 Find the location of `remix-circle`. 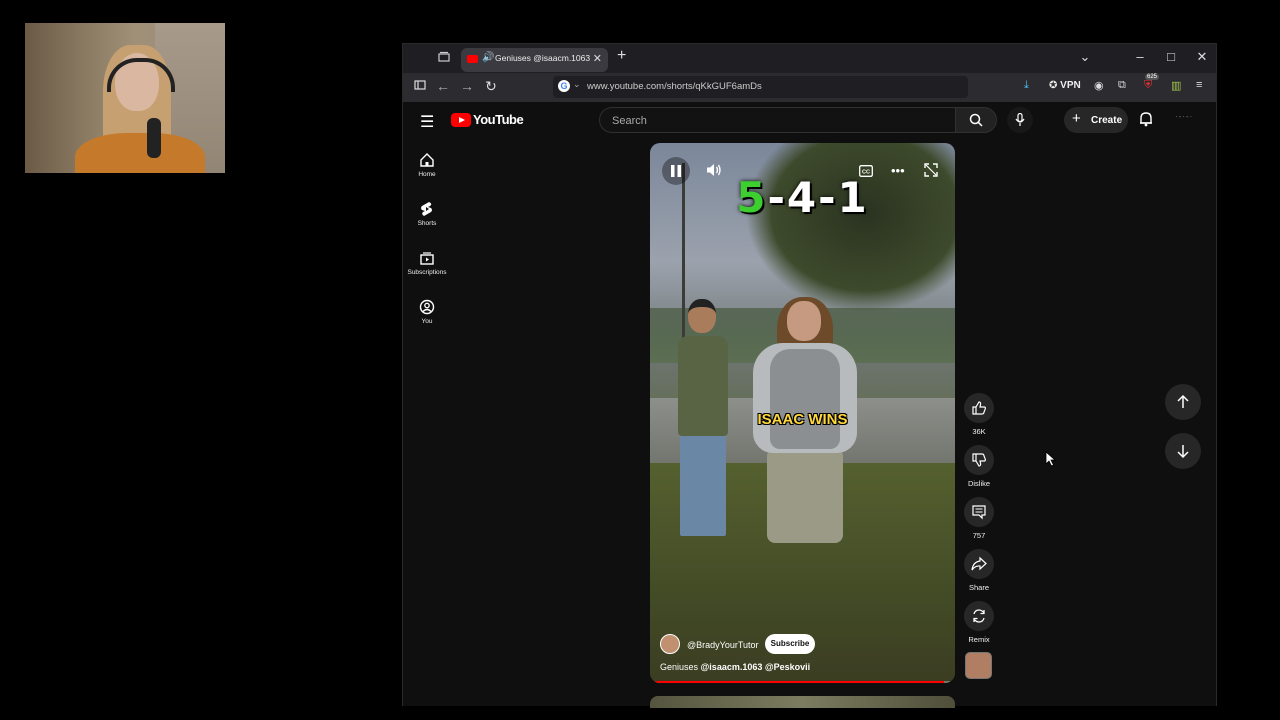

remix-circle is located at coordinates (979, 616).